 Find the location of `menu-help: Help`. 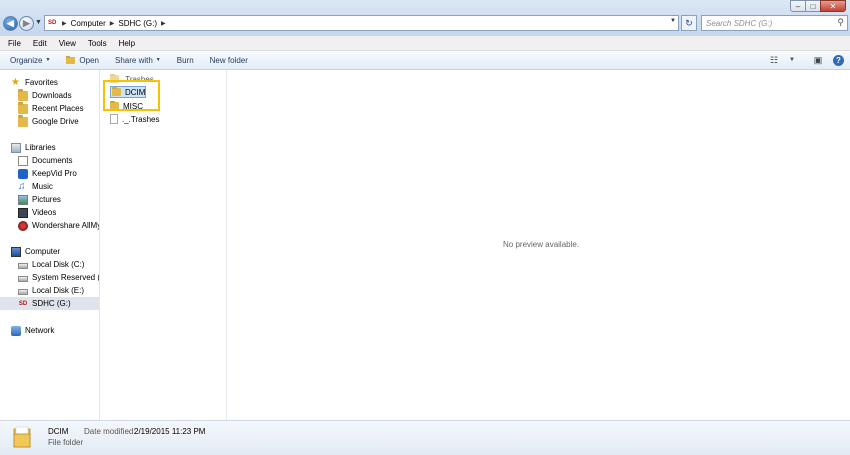

menu-help: Help is located at coordinates (127, 43).